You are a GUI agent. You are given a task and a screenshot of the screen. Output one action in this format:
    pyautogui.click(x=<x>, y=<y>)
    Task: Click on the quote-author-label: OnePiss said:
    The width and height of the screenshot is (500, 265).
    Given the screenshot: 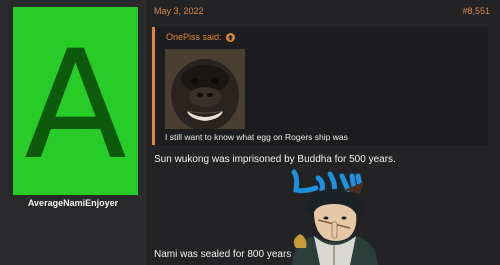 What is the action you would take?
    pyautogui.click(x=194, y=37)
    